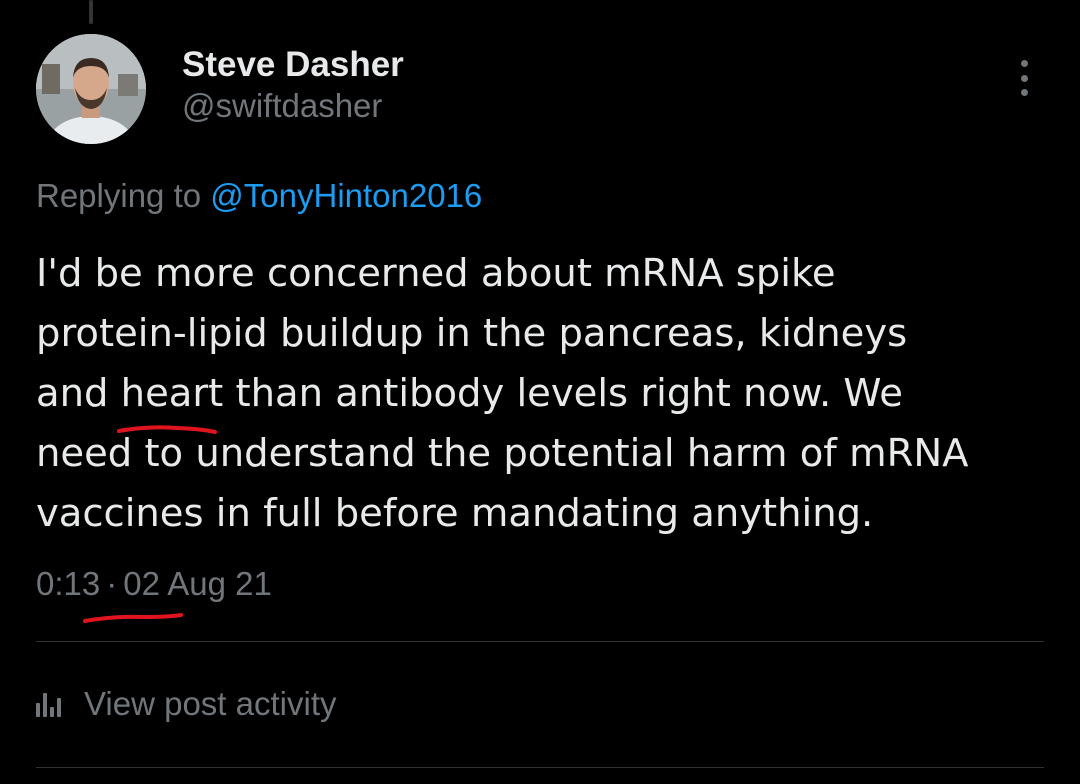  I want to click on replying-to-label: Replying to, so click(119, 195).